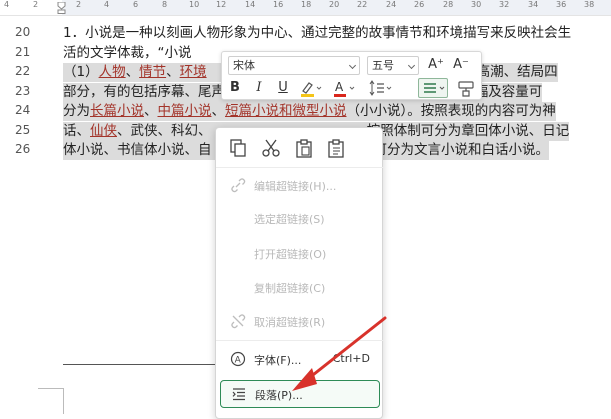  What do you see at coordinates (300, 359) in the screenshot?
I see `font-dialog-item: A 字体(F)... Ctrl+D` at bounding box center [300, 359].